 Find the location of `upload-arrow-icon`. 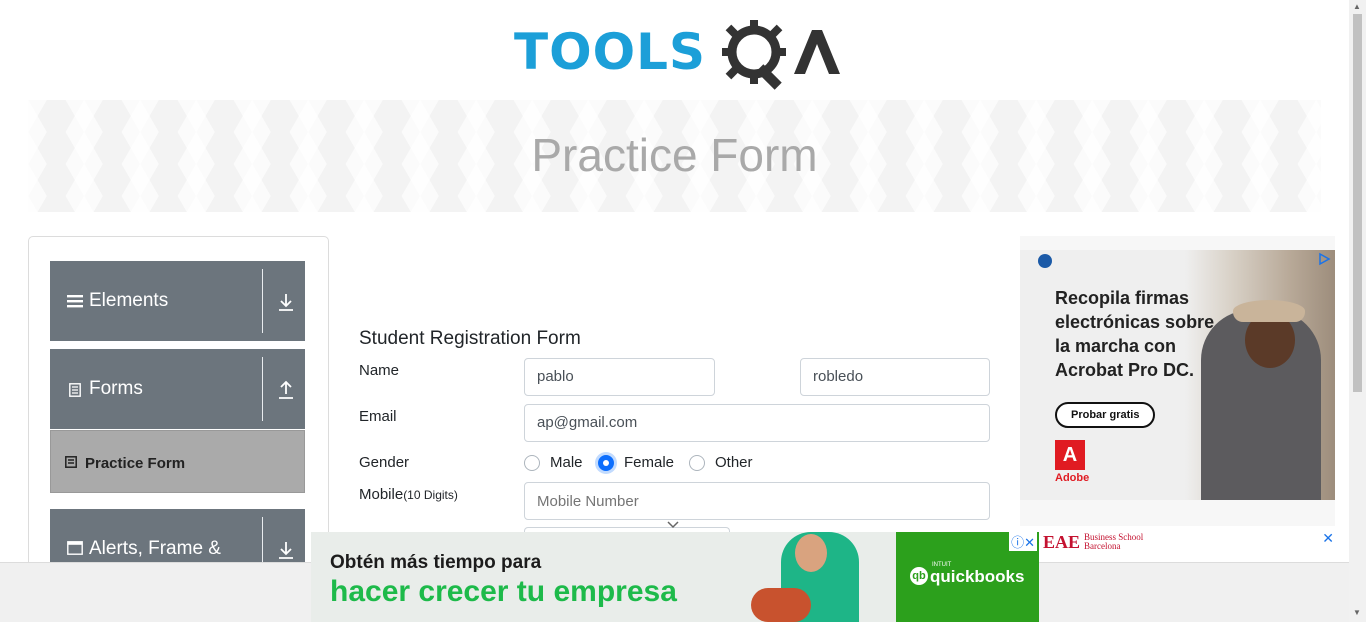

upload-arrow-icon is located at coordinates (286, 389).